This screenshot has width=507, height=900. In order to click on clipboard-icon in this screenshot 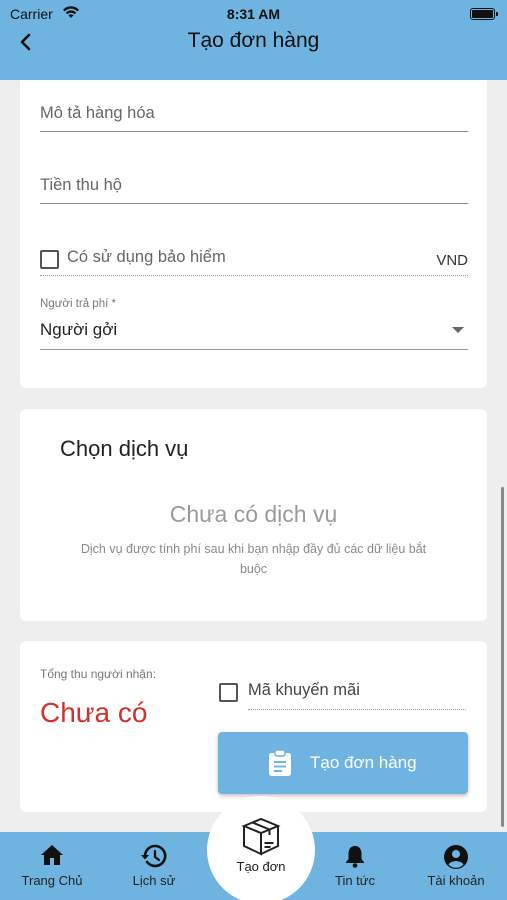, I will do `click(280, 765)`.